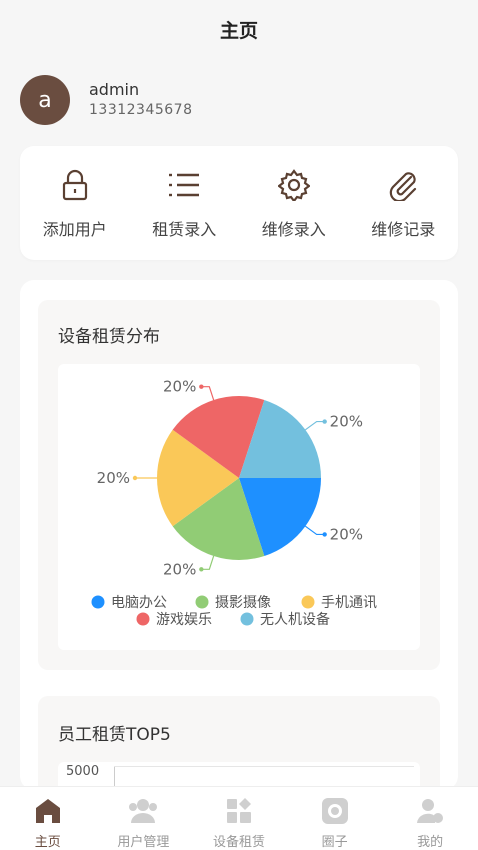  Describe the element at coordinates (239, 811) in the screenshot. I see `grid-icon` at that location.